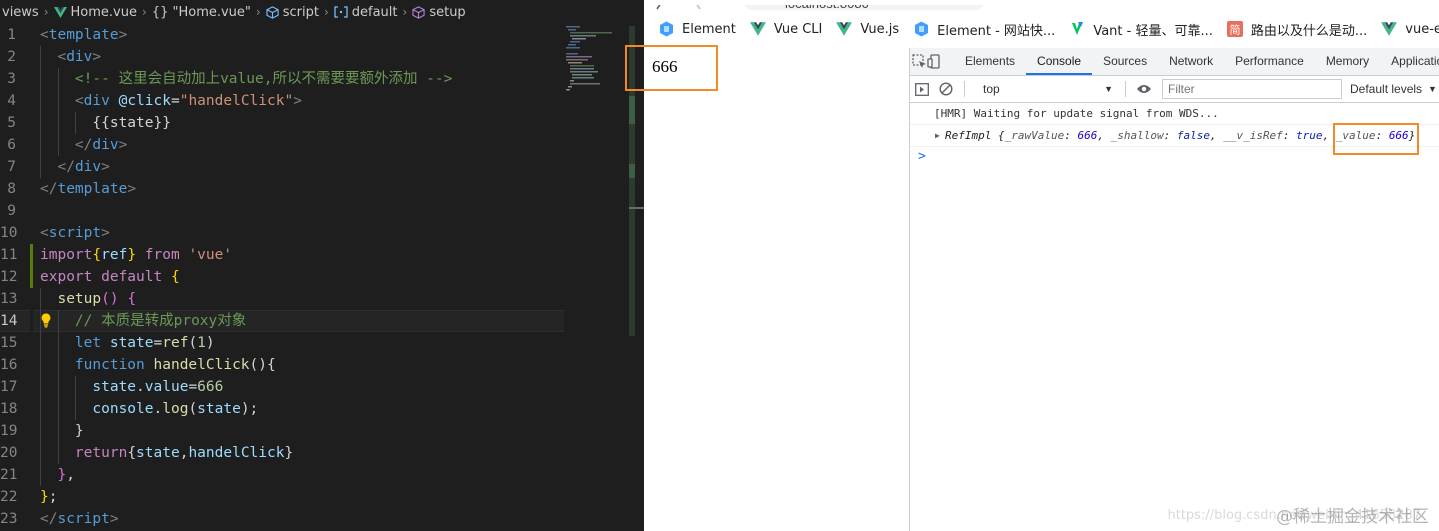  What do you see at coordinates (282, 365) in the screenshot?
I see `code-line: 16 function handelClick(){` at bounding box center [282, 365].